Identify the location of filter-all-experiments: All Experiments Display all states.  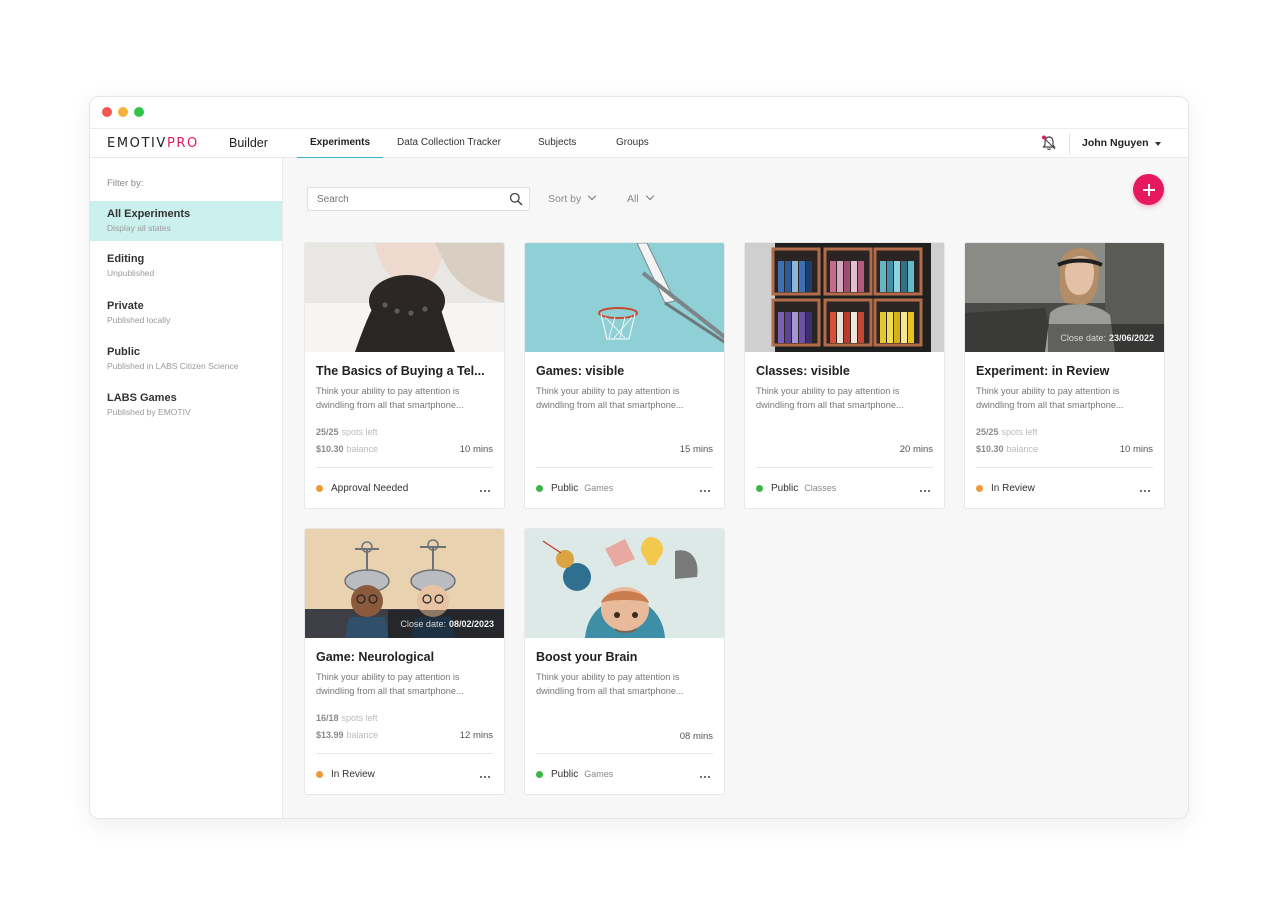
(186, 221).